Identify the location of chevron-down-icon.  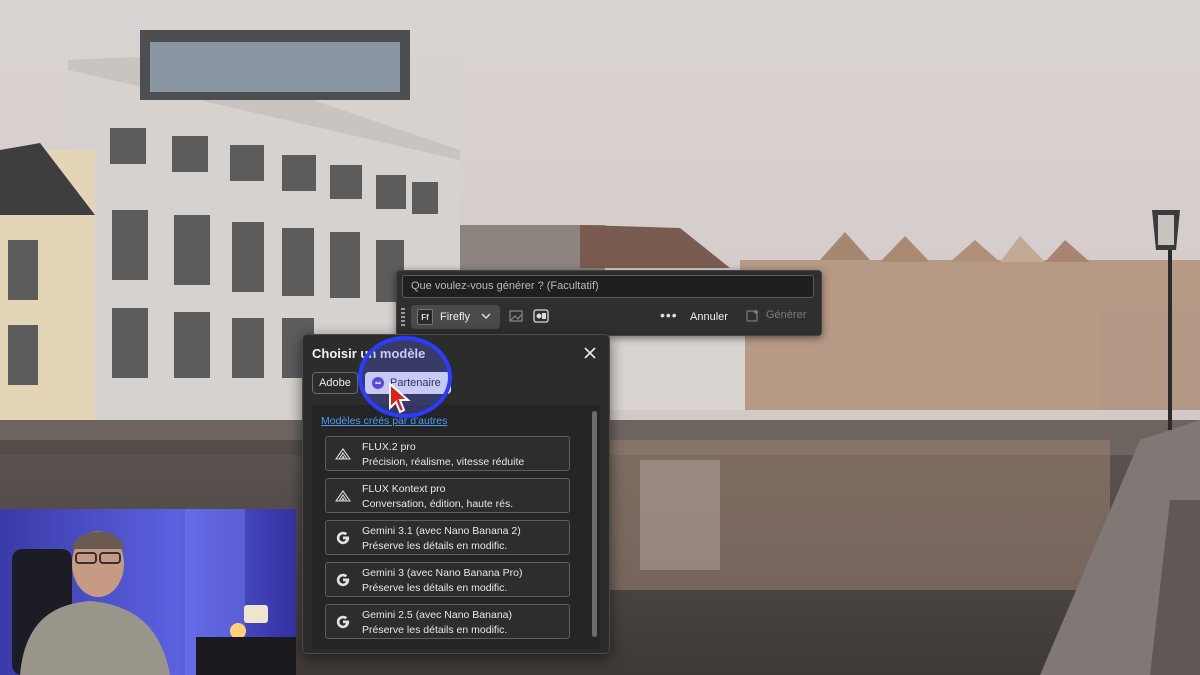
(486, 316).